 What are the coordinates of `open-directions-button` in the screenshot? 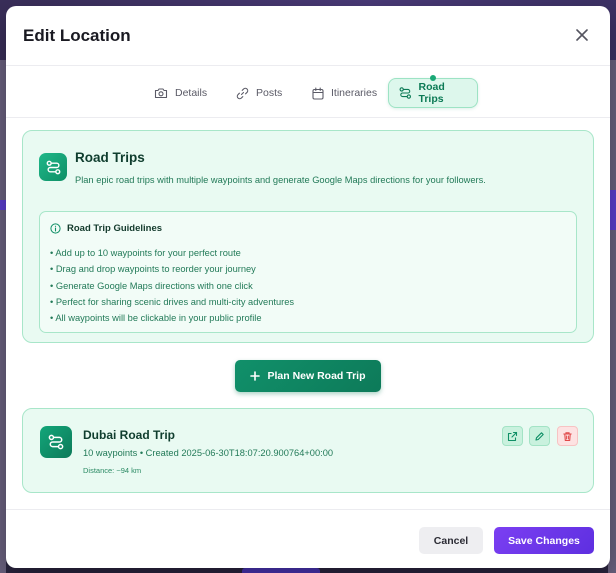 It's located at (512, 436).